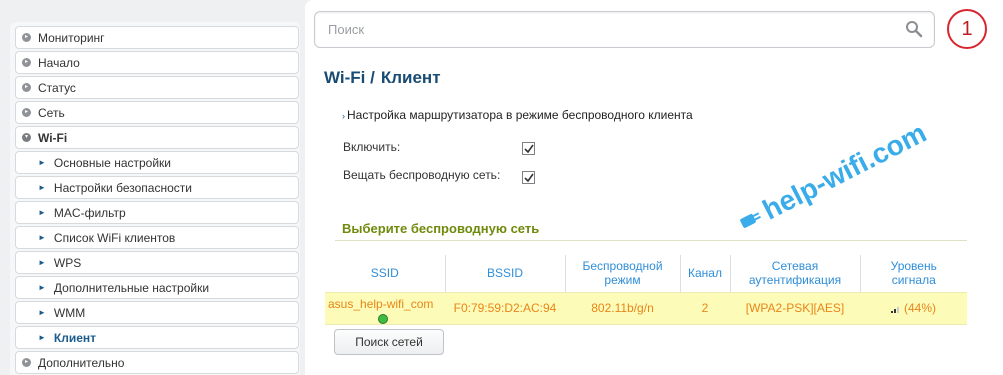 The image size is (1003, 375). I want to click on sidebar-subitem-mac-filter: ► MAC-фильтр, so click(157, 212).